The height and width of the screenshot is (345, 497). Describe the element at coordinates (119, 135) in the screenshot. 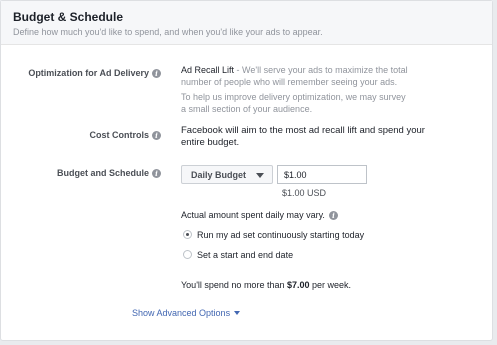

I see `cost-controls-label-text: Cost Controls` at that location.